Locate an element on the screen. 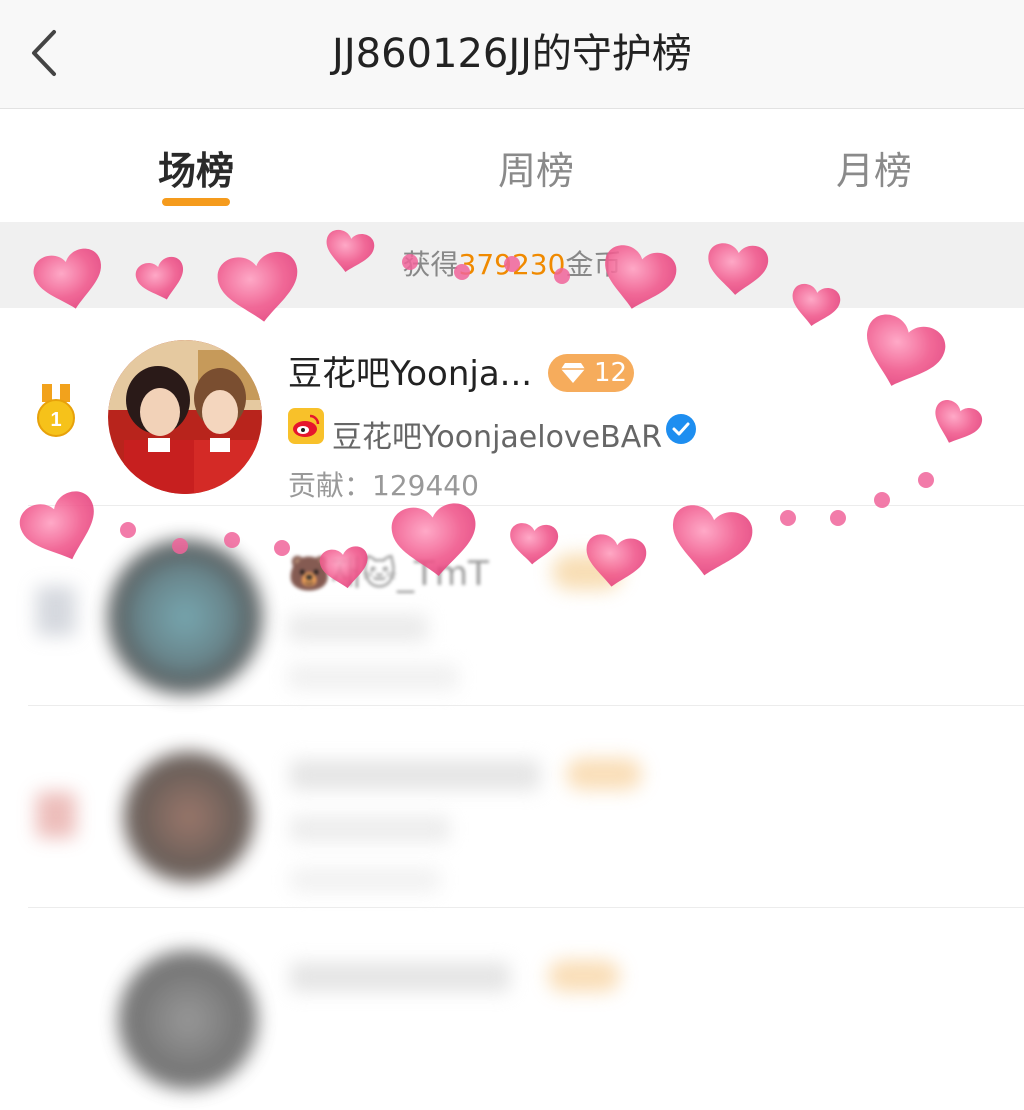 The height and width of the screenshot is (1110, 1024). tab-scene-ranking: 场榜 is located at coordinates (196, 171).